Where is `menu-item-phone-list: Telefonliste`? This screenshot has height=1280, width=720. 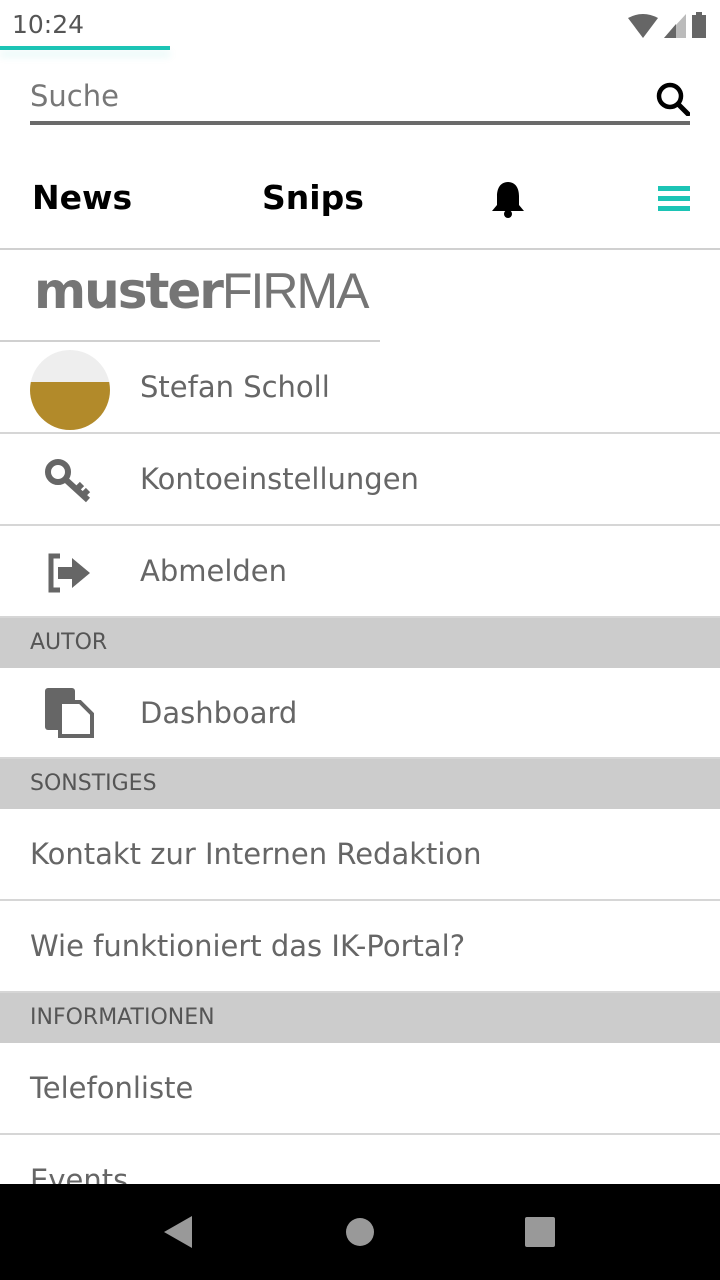
menu-item-phone-list: Telefonliste is located at coordinates (360, 1089).